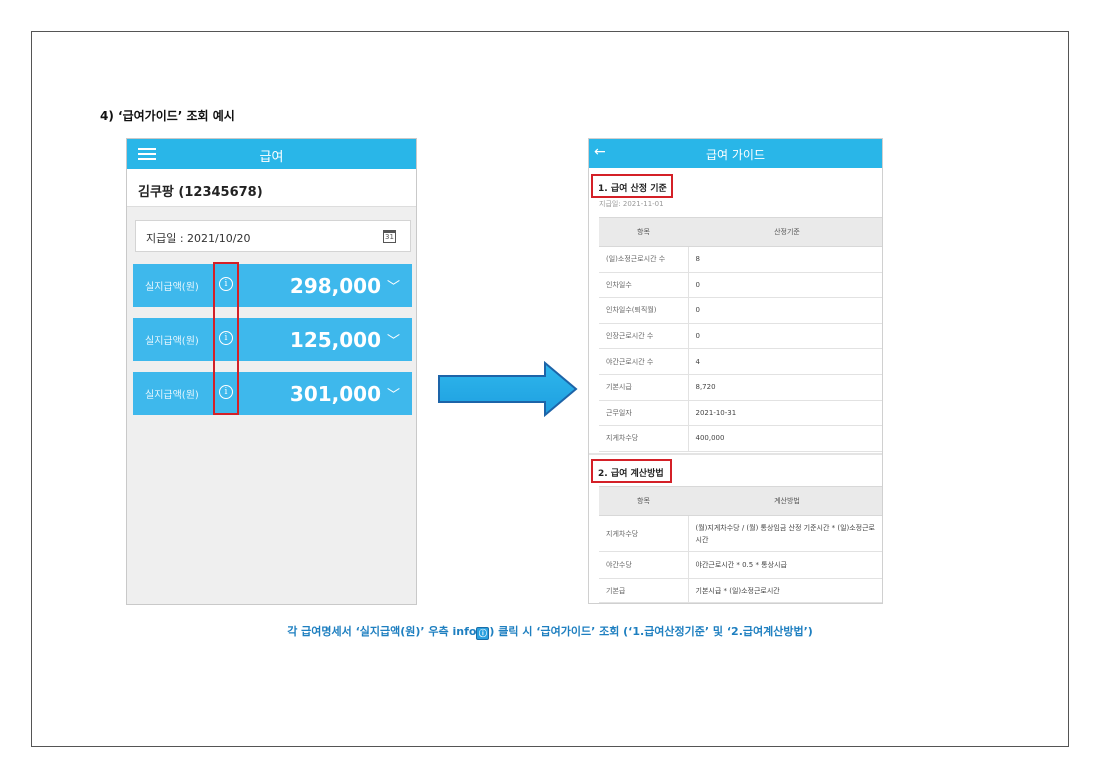  I want to click on table-cell: (일)소정근로시간 수, so click(644, 259).